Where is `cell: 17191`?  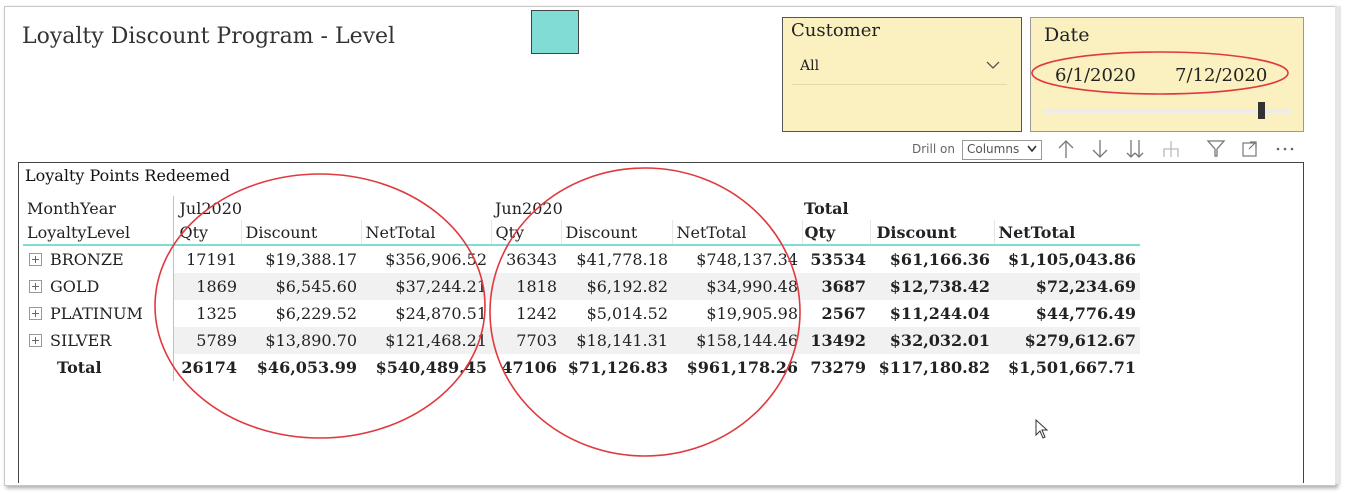
cell: 17191 is located at coordinates (211, 259).